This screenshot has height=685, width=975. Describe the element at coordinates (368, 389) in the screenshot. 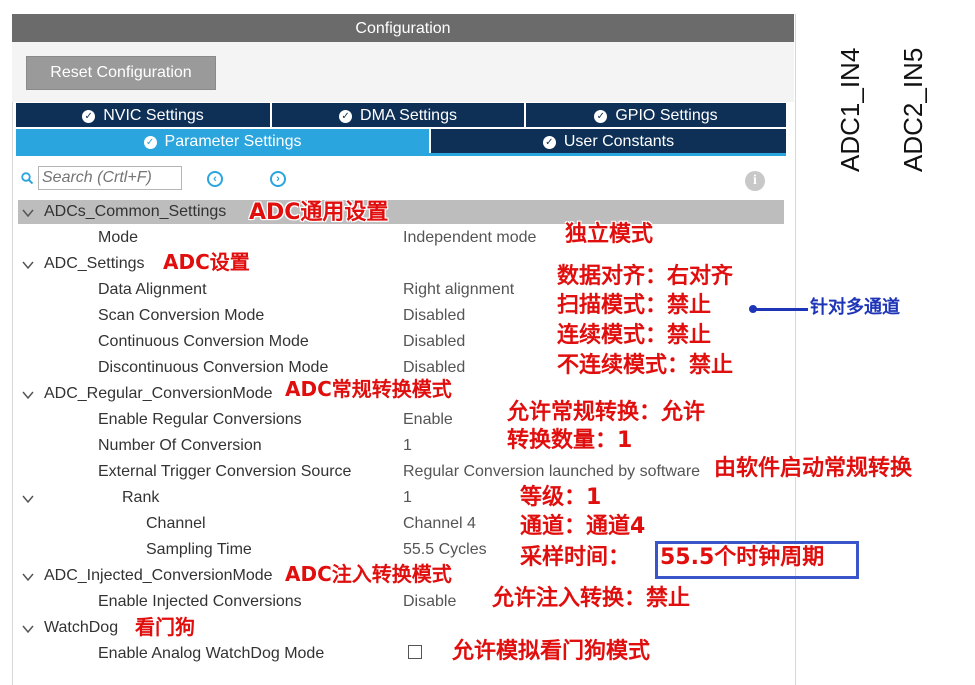

I see `annotation-regular-mode: ADC常规转换模式` at that location.